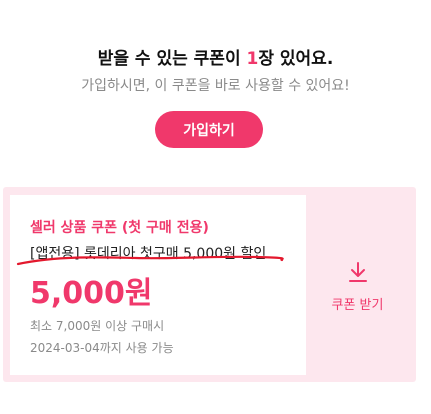  Describe the element at coordinates (102, 348) in the screenshot. I see `coupon-expiry: 2024-03-04까지 사용 가능` at that location.